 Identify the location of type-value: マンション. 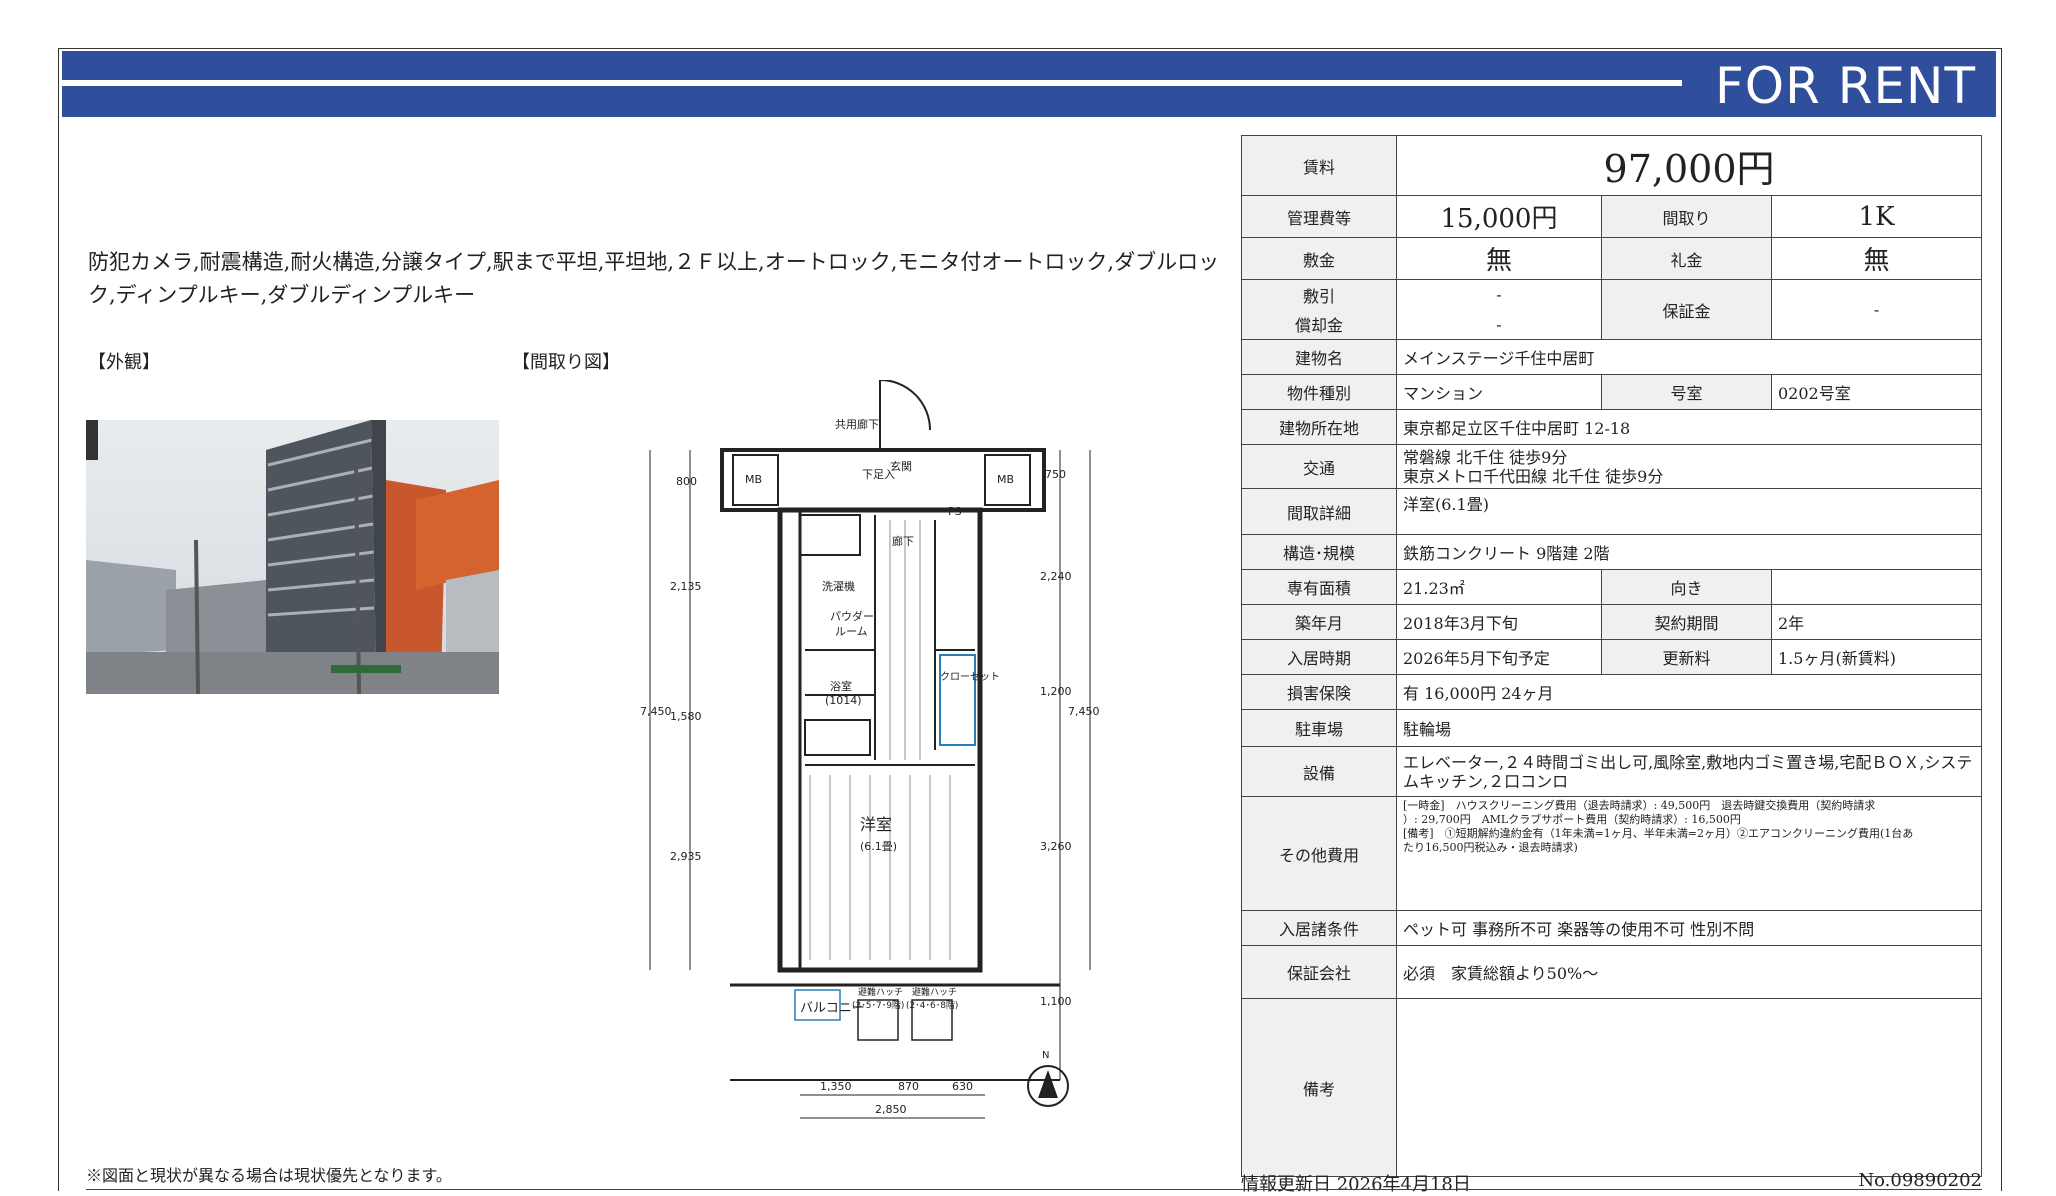
(1499, 392).